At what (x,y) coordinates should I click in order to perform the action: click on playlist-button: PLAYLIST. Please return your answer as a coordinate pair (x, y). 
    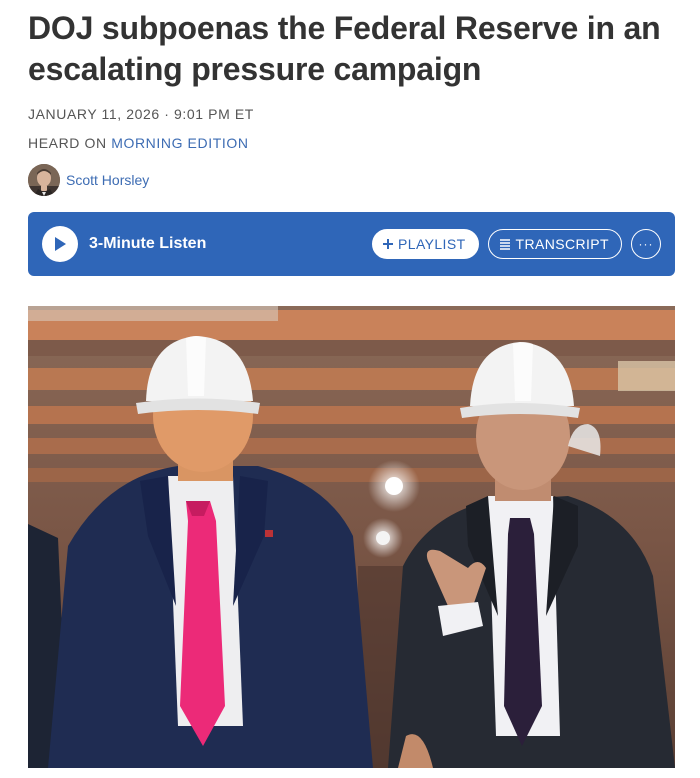
    Looking at the image, I should click on (425, 244).